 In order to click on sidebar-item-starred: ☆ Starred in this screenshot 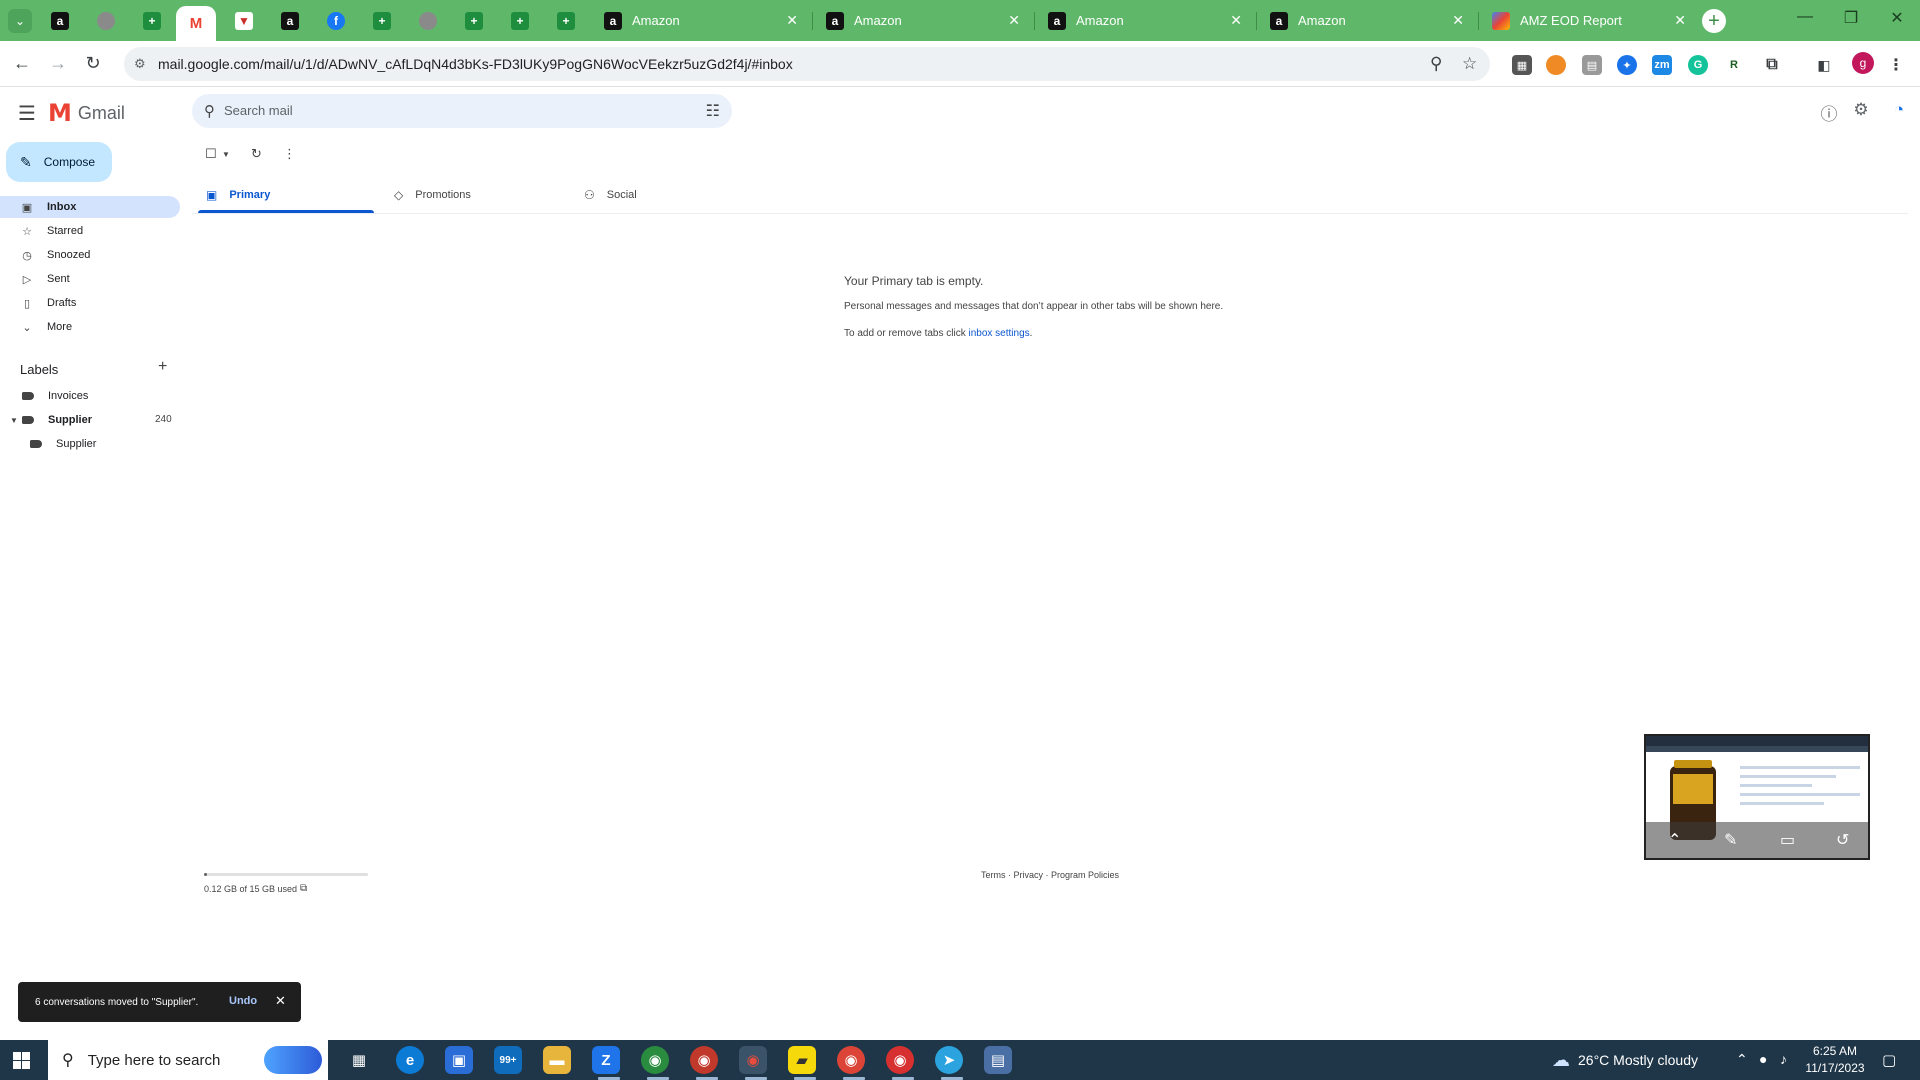, I will do `click(90, 231)`.